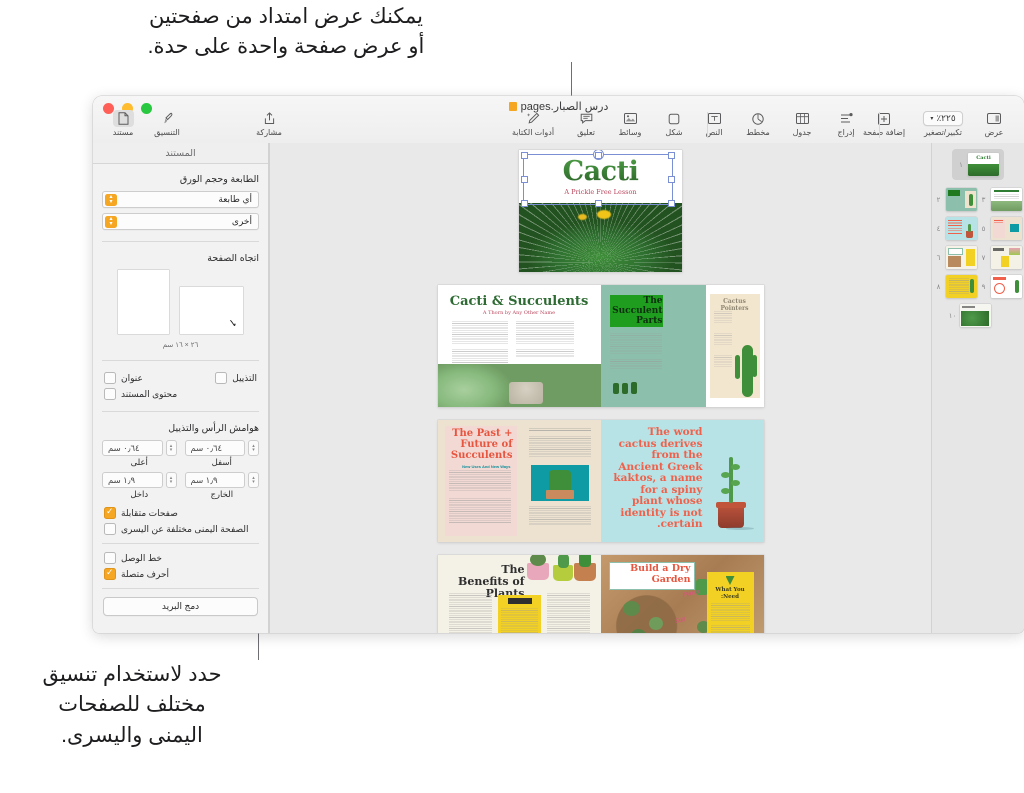 Image resolution: width=1024 pixels, height=793 pixels. What do you see at coordinates (682, 346) in the screenshot?
I see `page-2: Cactus Pointers The Succulent Parts` at bounding box center [682, 346].